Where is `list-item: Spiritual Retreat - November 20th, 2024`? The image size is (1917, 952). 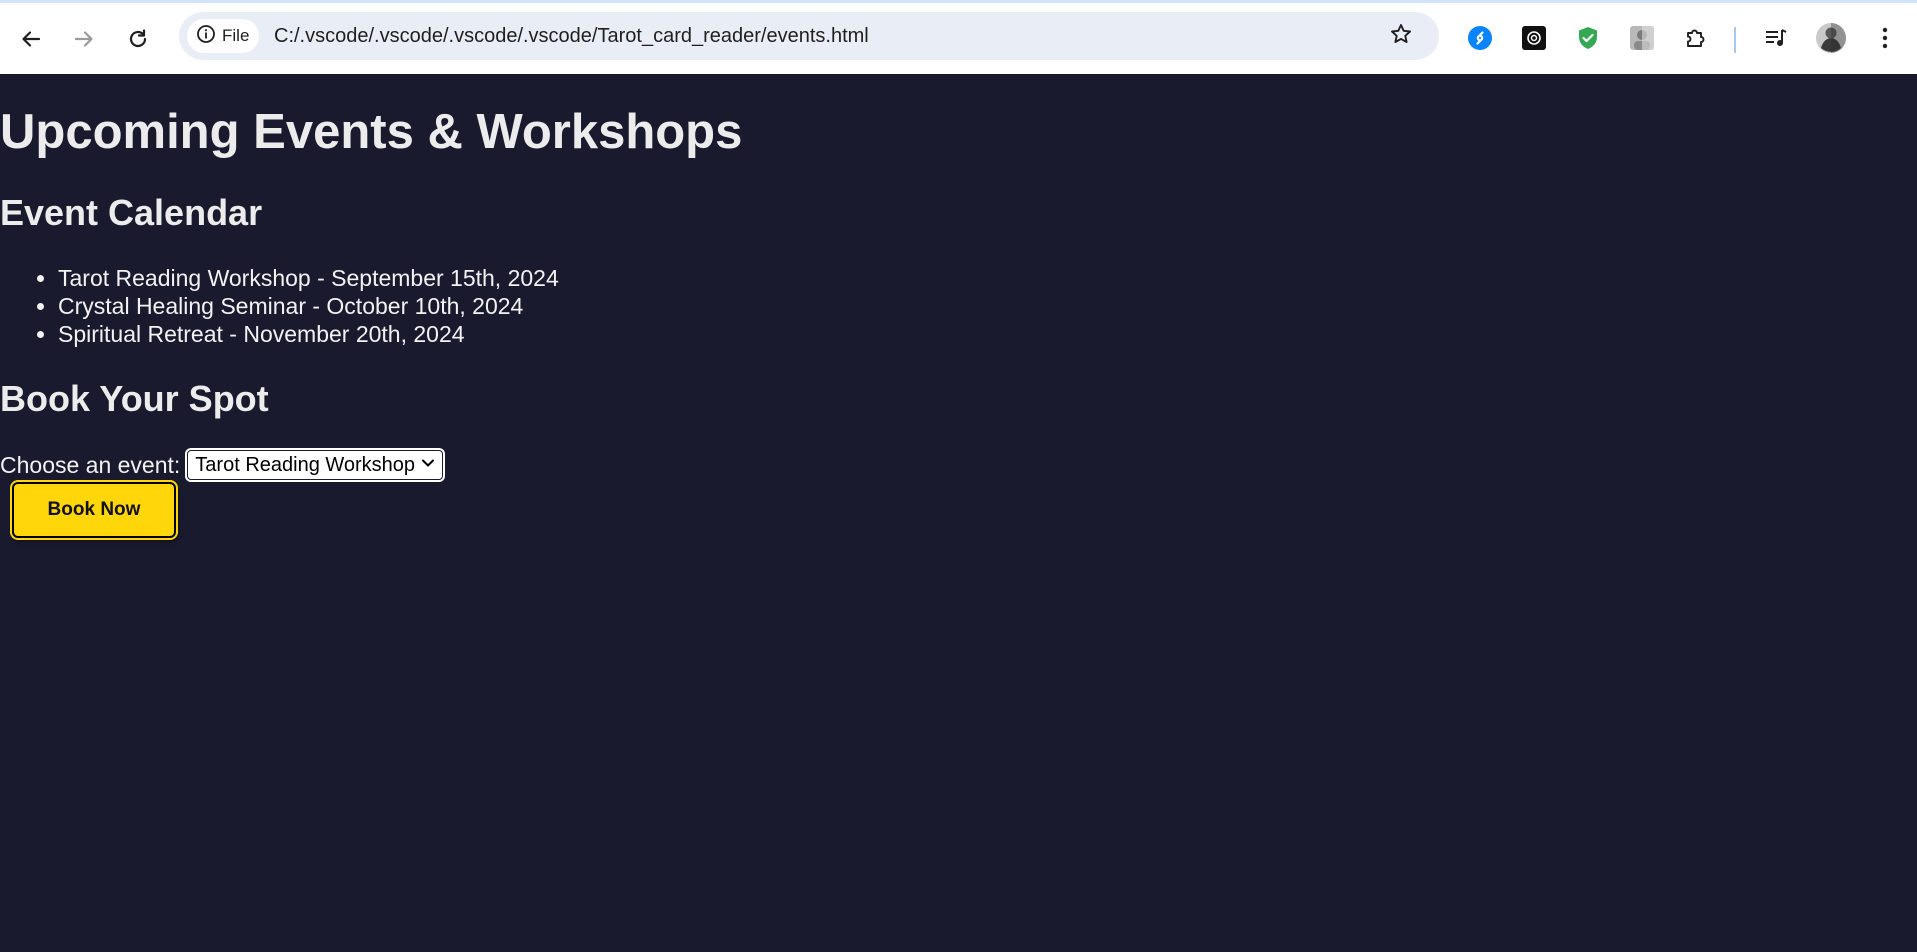 list-item: Spiritual Retreat - November 20th, 2024 is located at coordinates (308, 334).